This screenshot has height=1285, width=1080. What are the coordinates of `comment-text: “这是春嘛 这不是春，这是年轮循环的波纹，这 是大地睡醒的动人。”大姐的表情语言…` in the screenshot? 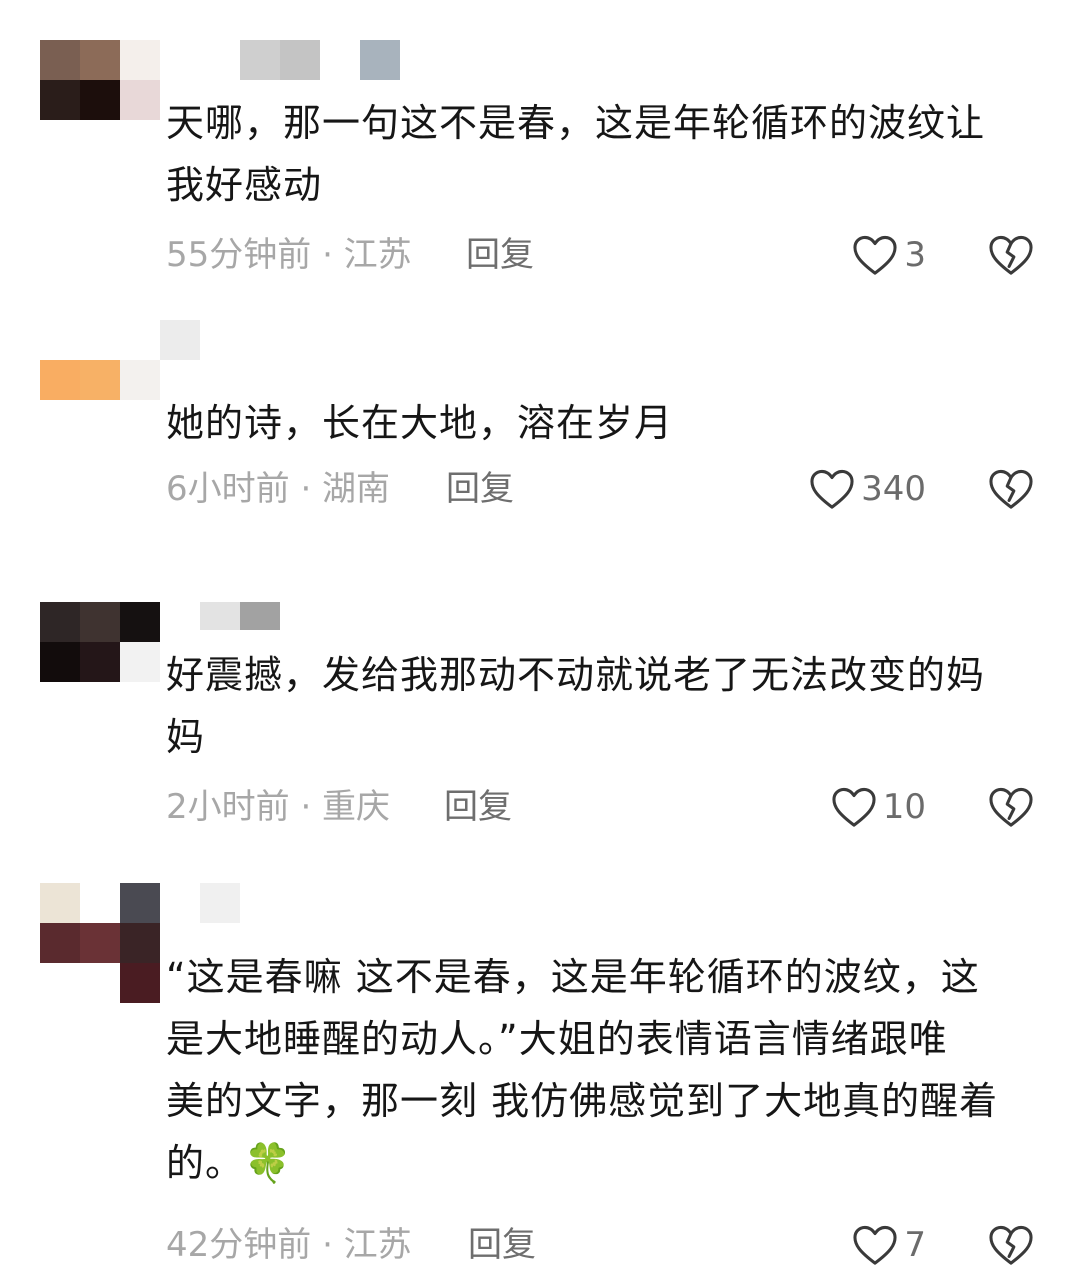 It's located at (582, 1070).